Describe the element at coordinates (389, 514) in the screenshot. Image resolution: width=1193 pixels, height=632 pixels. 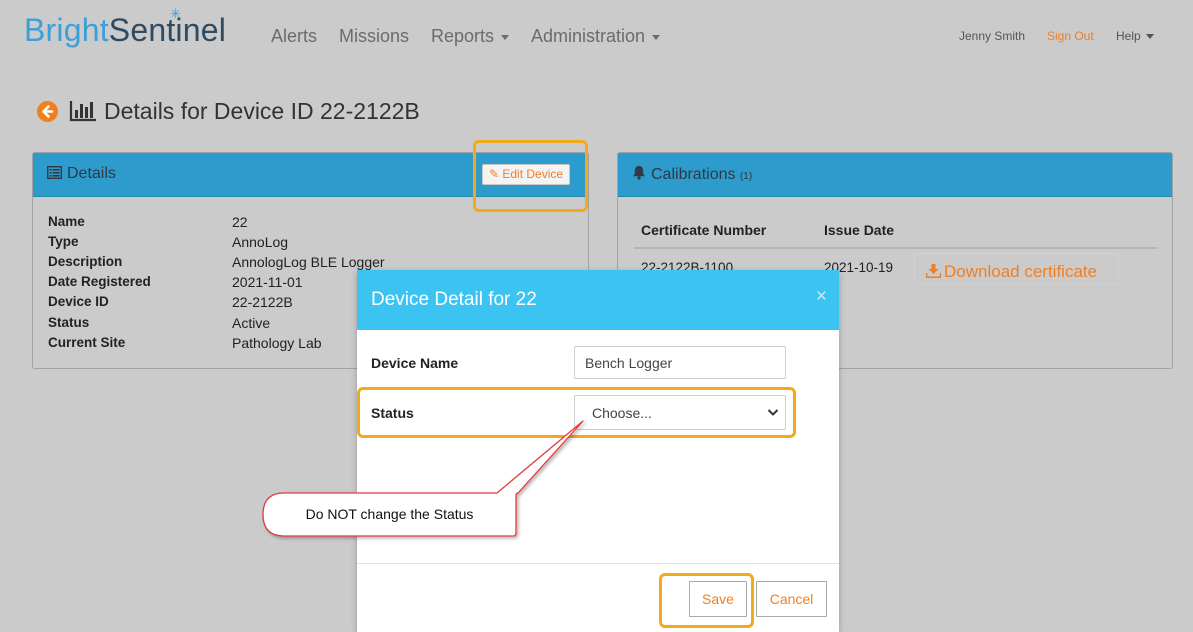
I see `callout-text: Do NOT change the Status` at that location.